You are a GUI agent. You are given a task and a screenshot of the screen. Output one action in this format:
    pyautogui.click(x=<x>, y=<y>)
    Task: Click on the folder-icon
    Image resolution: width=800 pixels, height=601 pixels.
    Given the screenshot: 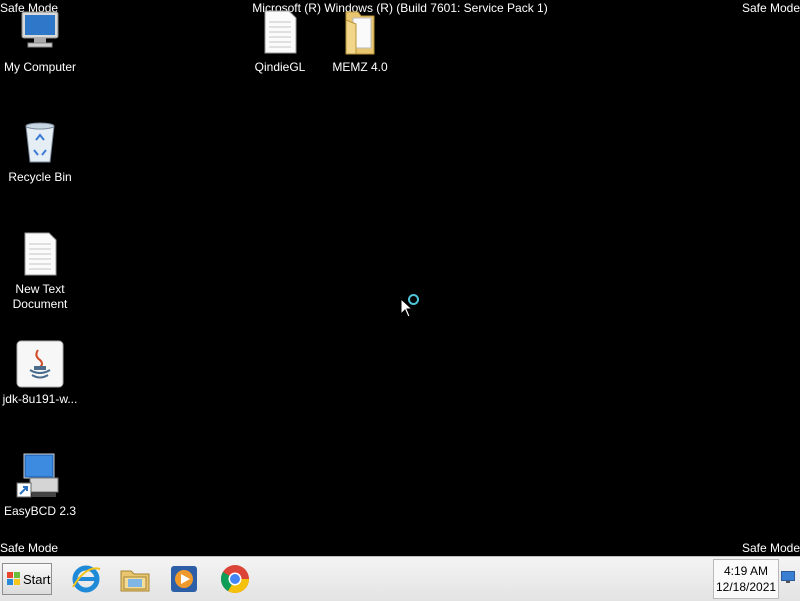 What is the action you would take?
    pyautogui.click(x=360, y=32)
    